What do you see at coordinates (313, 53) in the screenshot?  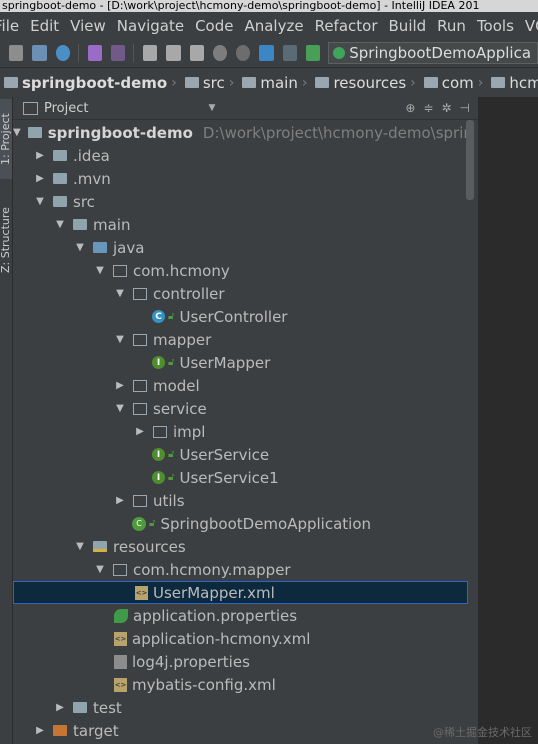 I see `build-icon` at bounding box center [313, 53].